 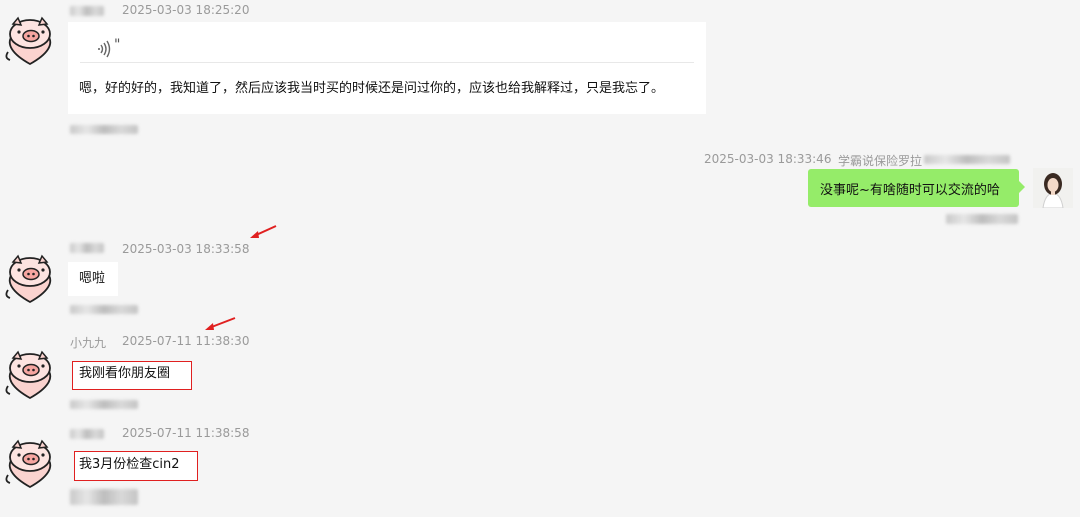 What do you see at coordinates (1053, 188) in the screenshot?
I see `woman-photo-avatar` at bounding box center [1053, 188].